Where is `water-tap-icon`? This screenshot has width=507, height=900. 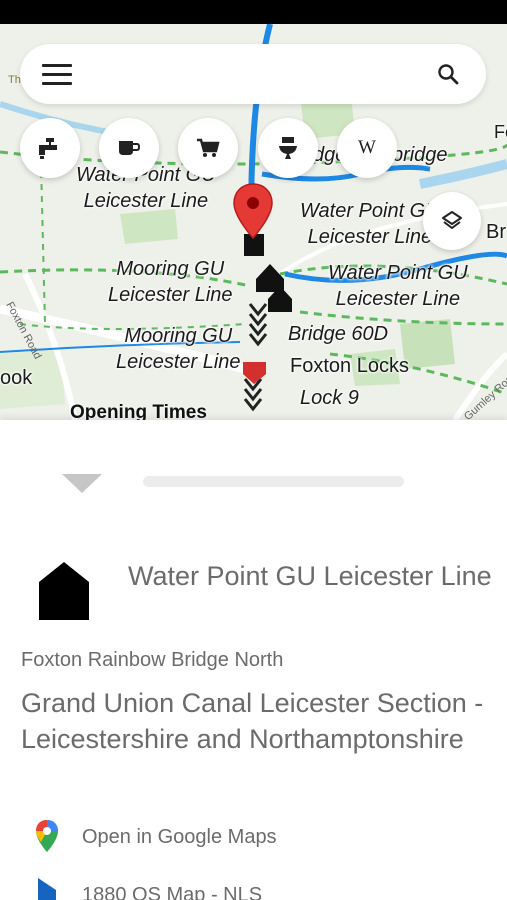
water-tap-icon is located at coordinates (48, 148).